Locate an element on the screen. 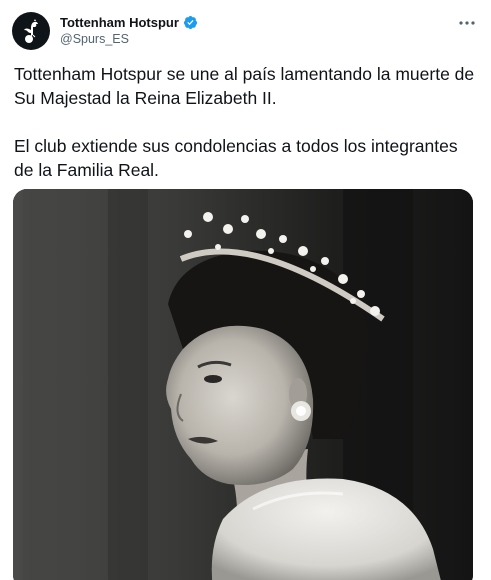 This screenshot has width=491, height=580. display-name: Tottenham Hotspur is located at coordinates (119, 23).